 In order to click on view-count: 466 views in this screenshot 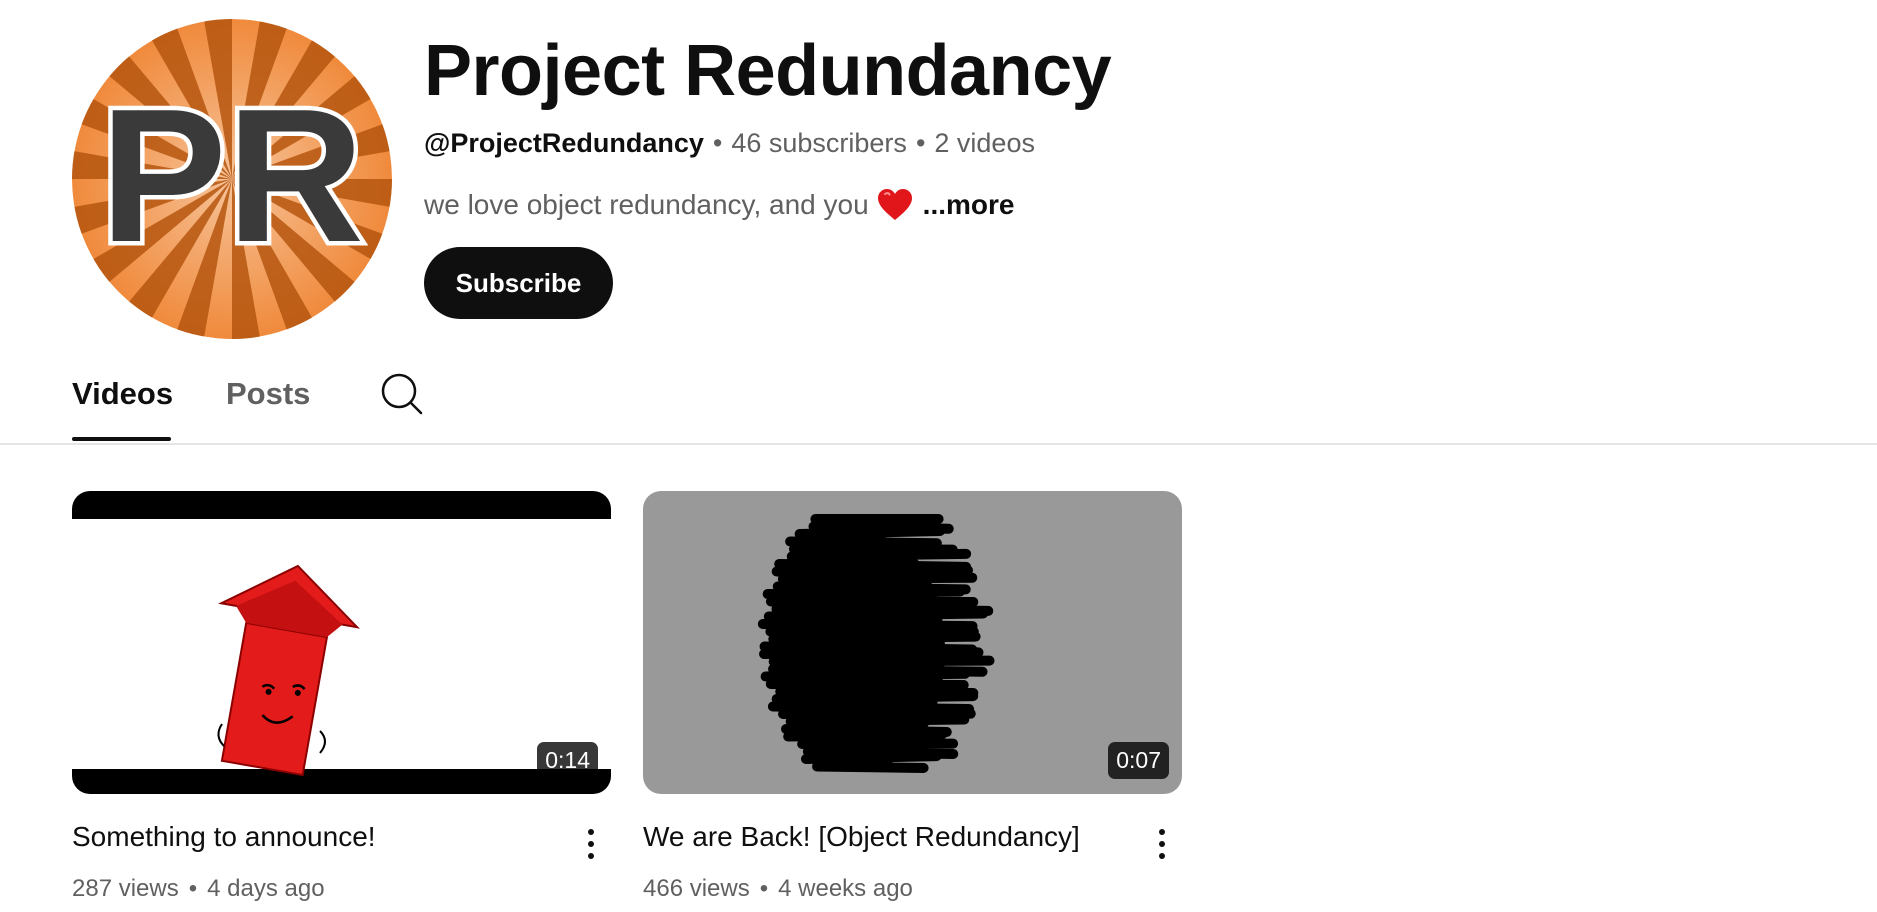, I will do `click(696, 888)`.